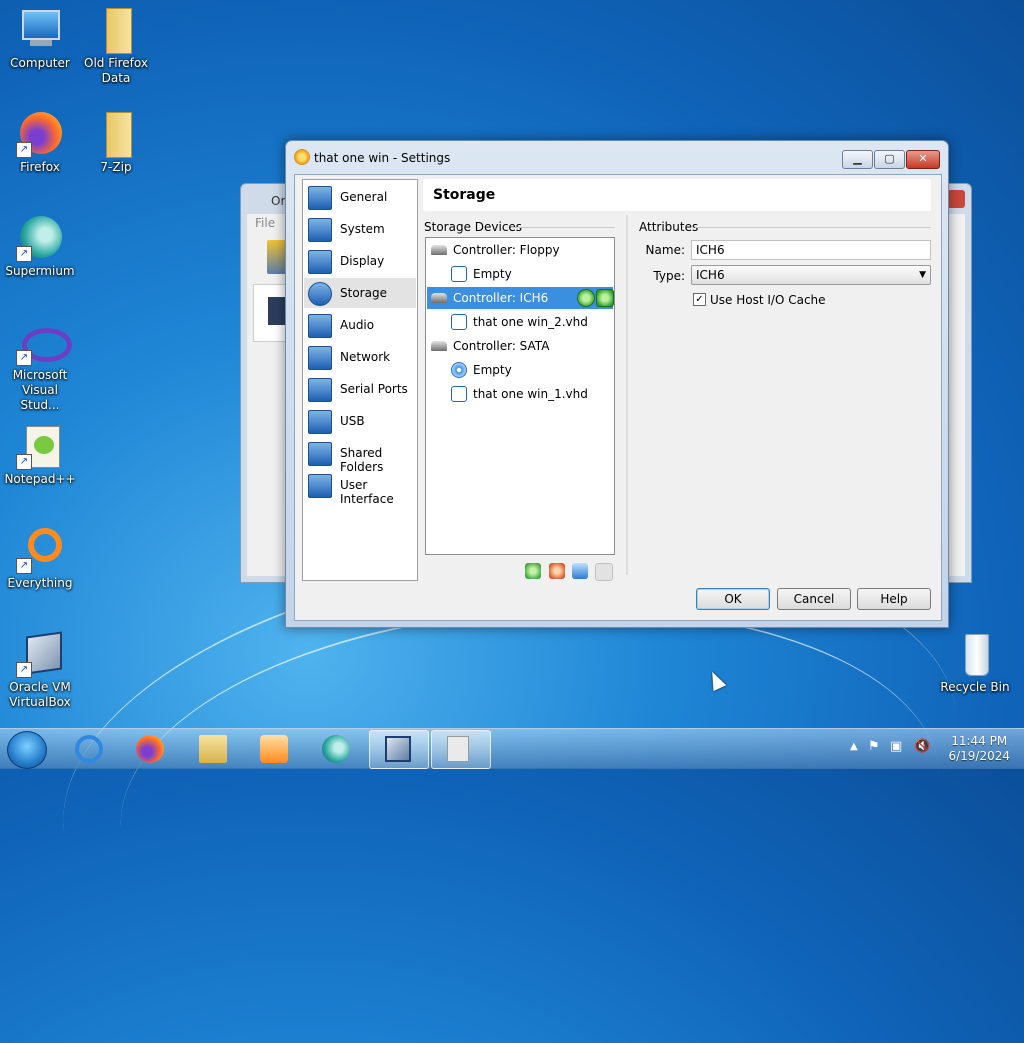 This screenshot has width=1024, height=1043. What do you see at coordinates (360, 197) in the screenshot?
I see `category-general: General` at bounding box center [360, 197].